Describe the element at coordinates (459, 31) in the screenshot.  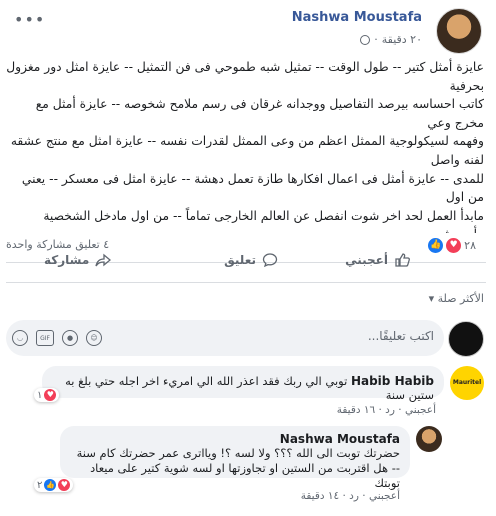
I see `author-avatar` at that location.